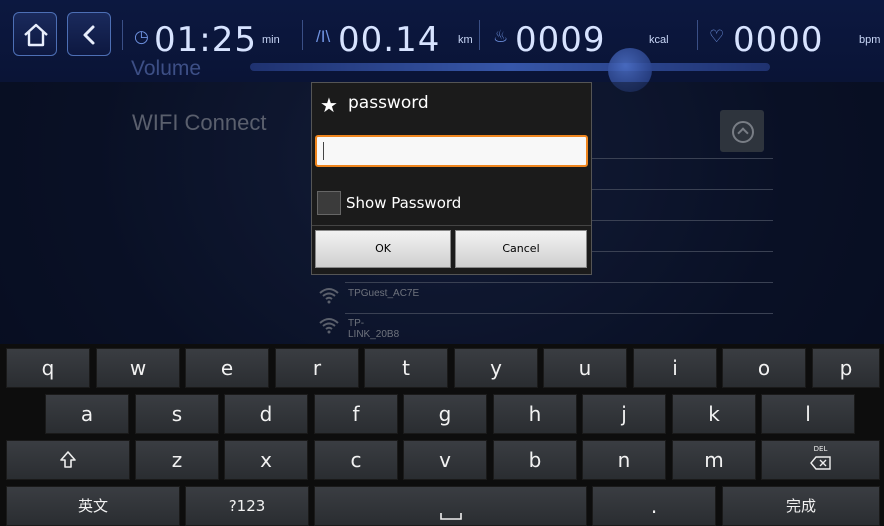 Image resolution: width=884 pixels, height=526 pixels. I want to click on key-o: o, so click(764, 368).